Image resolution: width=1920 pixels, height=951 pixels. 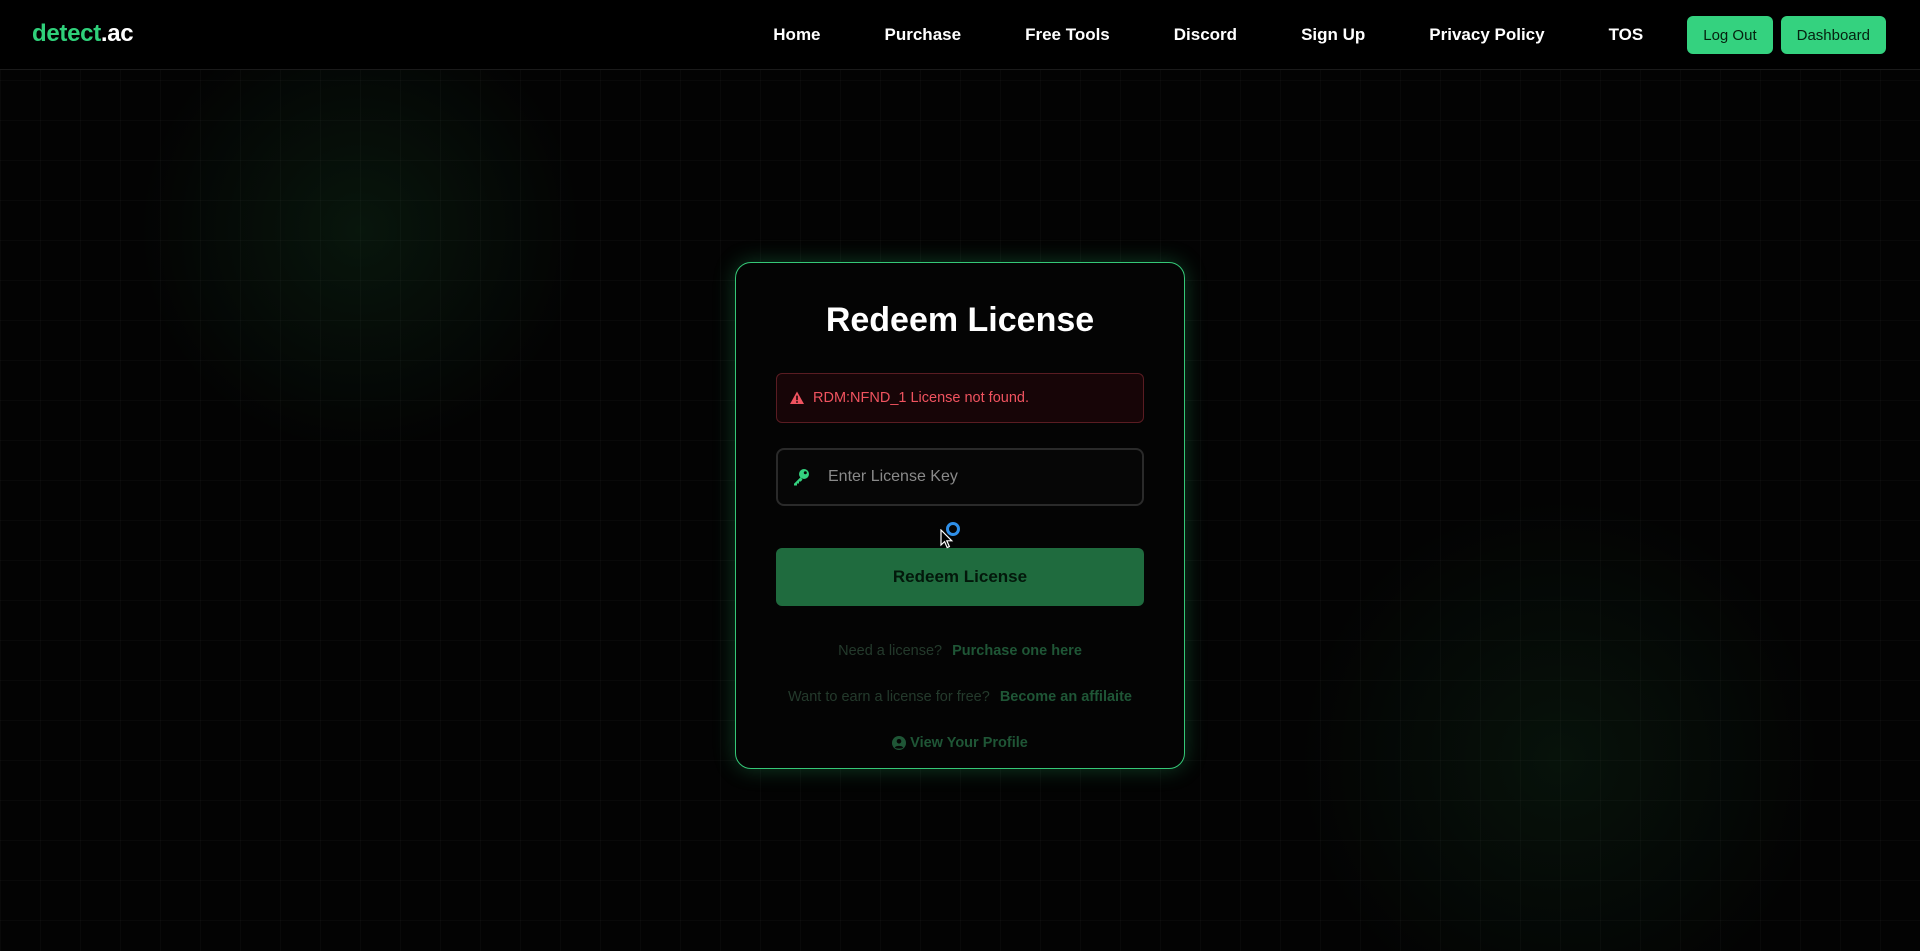 What do you see at coordinates (960, 320) in the screenshot?
I see `card-title: Redeem License` at bounding box center [960, 320].